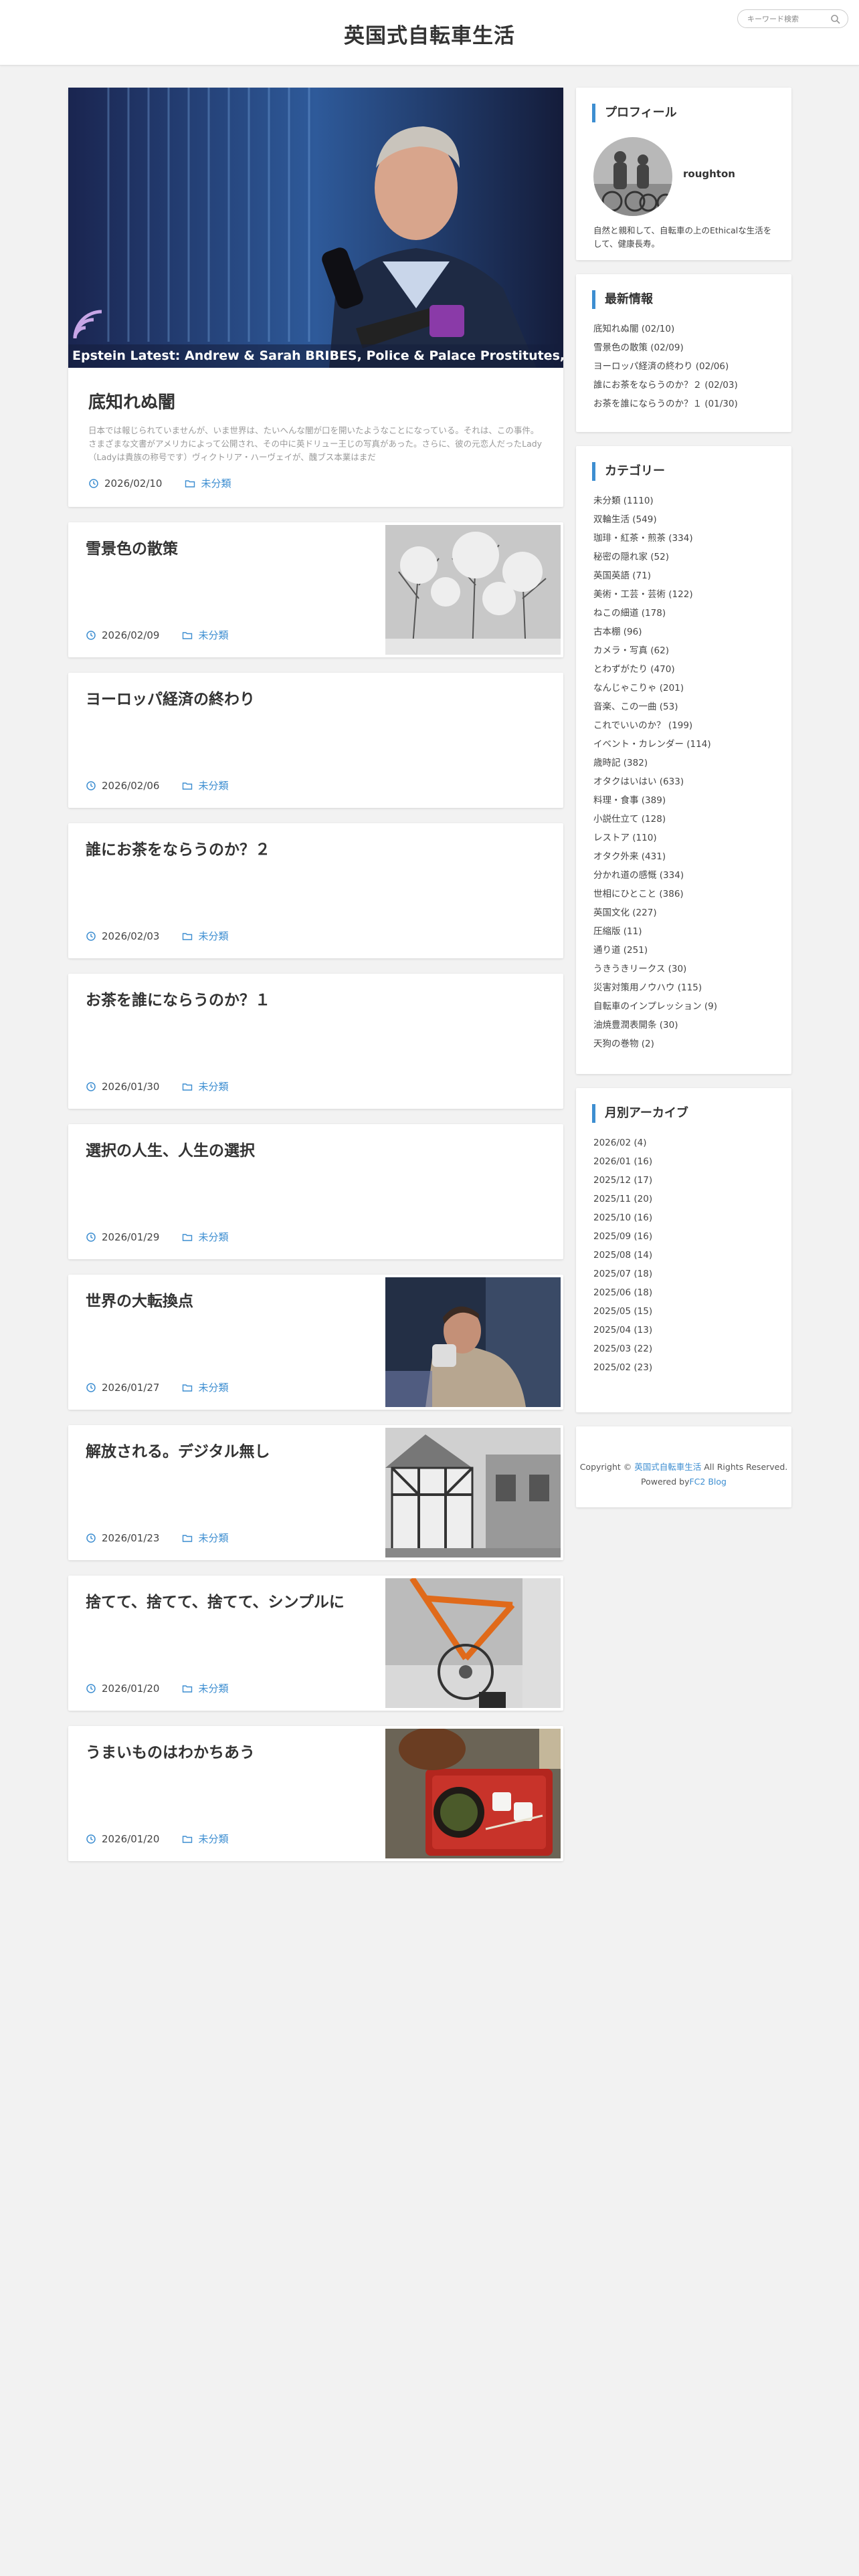  What do you see at coordinates (315, 1492) in the screenshot?
I see `post-card: 解放される。デジタル無し 2026/01/23 未分類` at bounding box center [315, 1492].